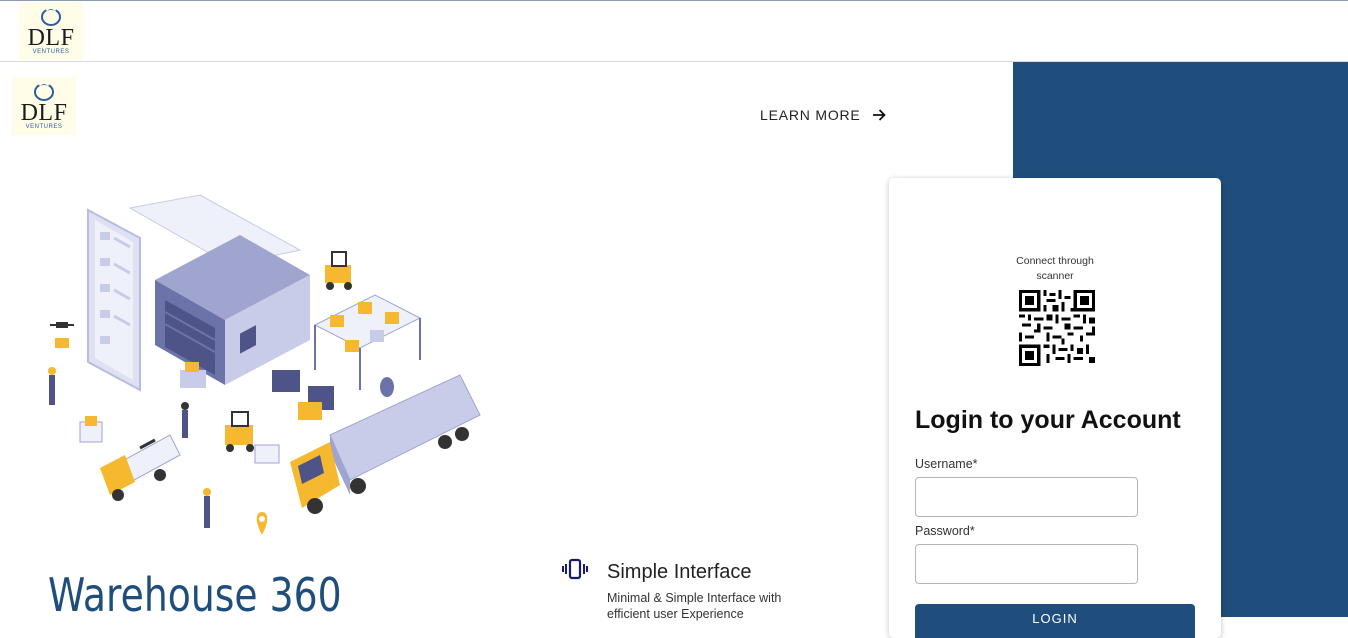 This screenshot has width=1348, height=638. What do you see at coordinates (338, 270) in the screenshot?
I see `forklift-top` at bounding box center [338, 270].